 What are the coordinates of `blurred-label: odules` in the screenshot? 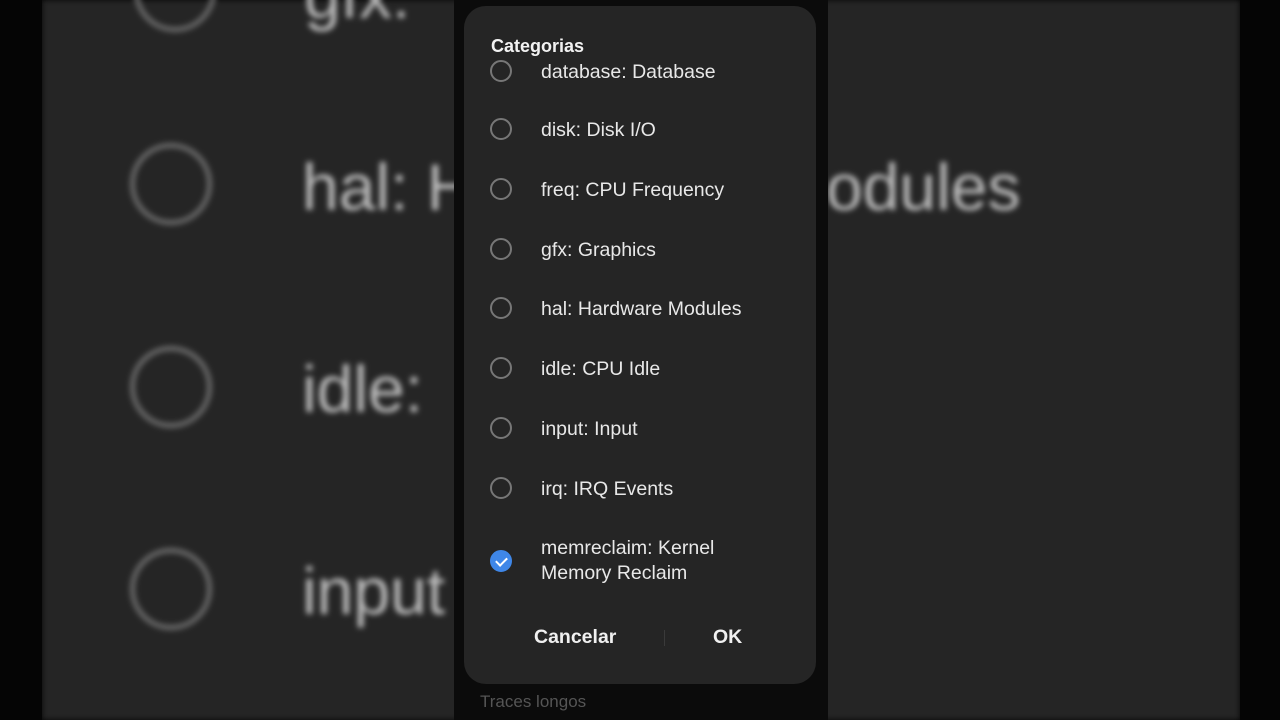 It's located at (923, 187).